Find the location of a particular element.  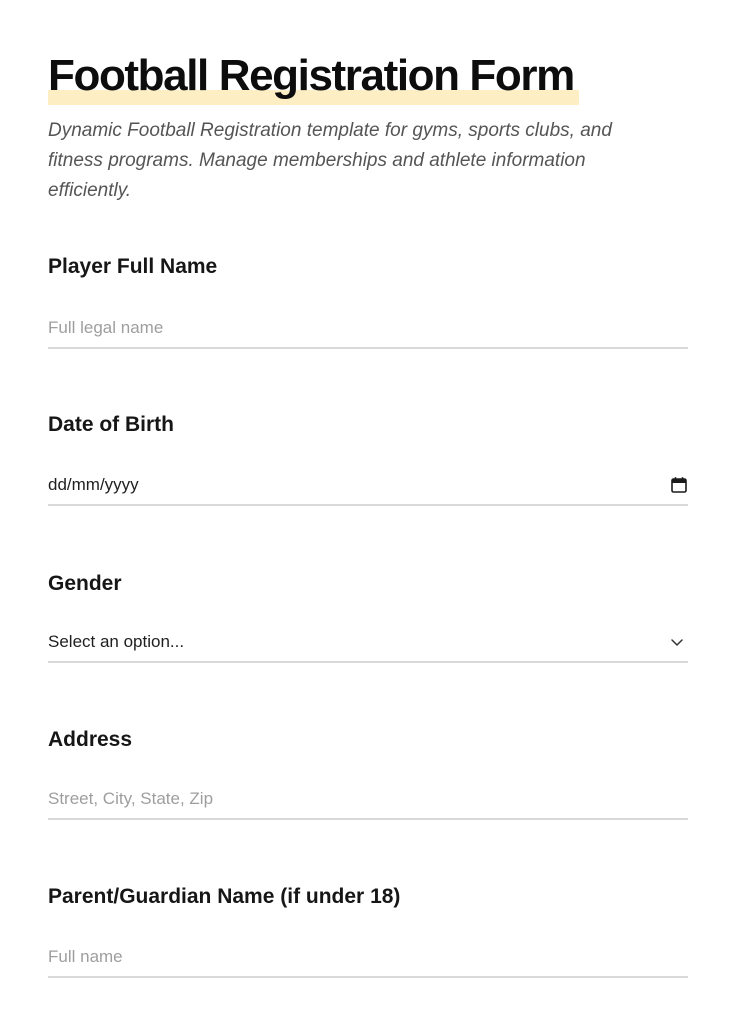

guardian-name-input is located at coordinates (368, 957).